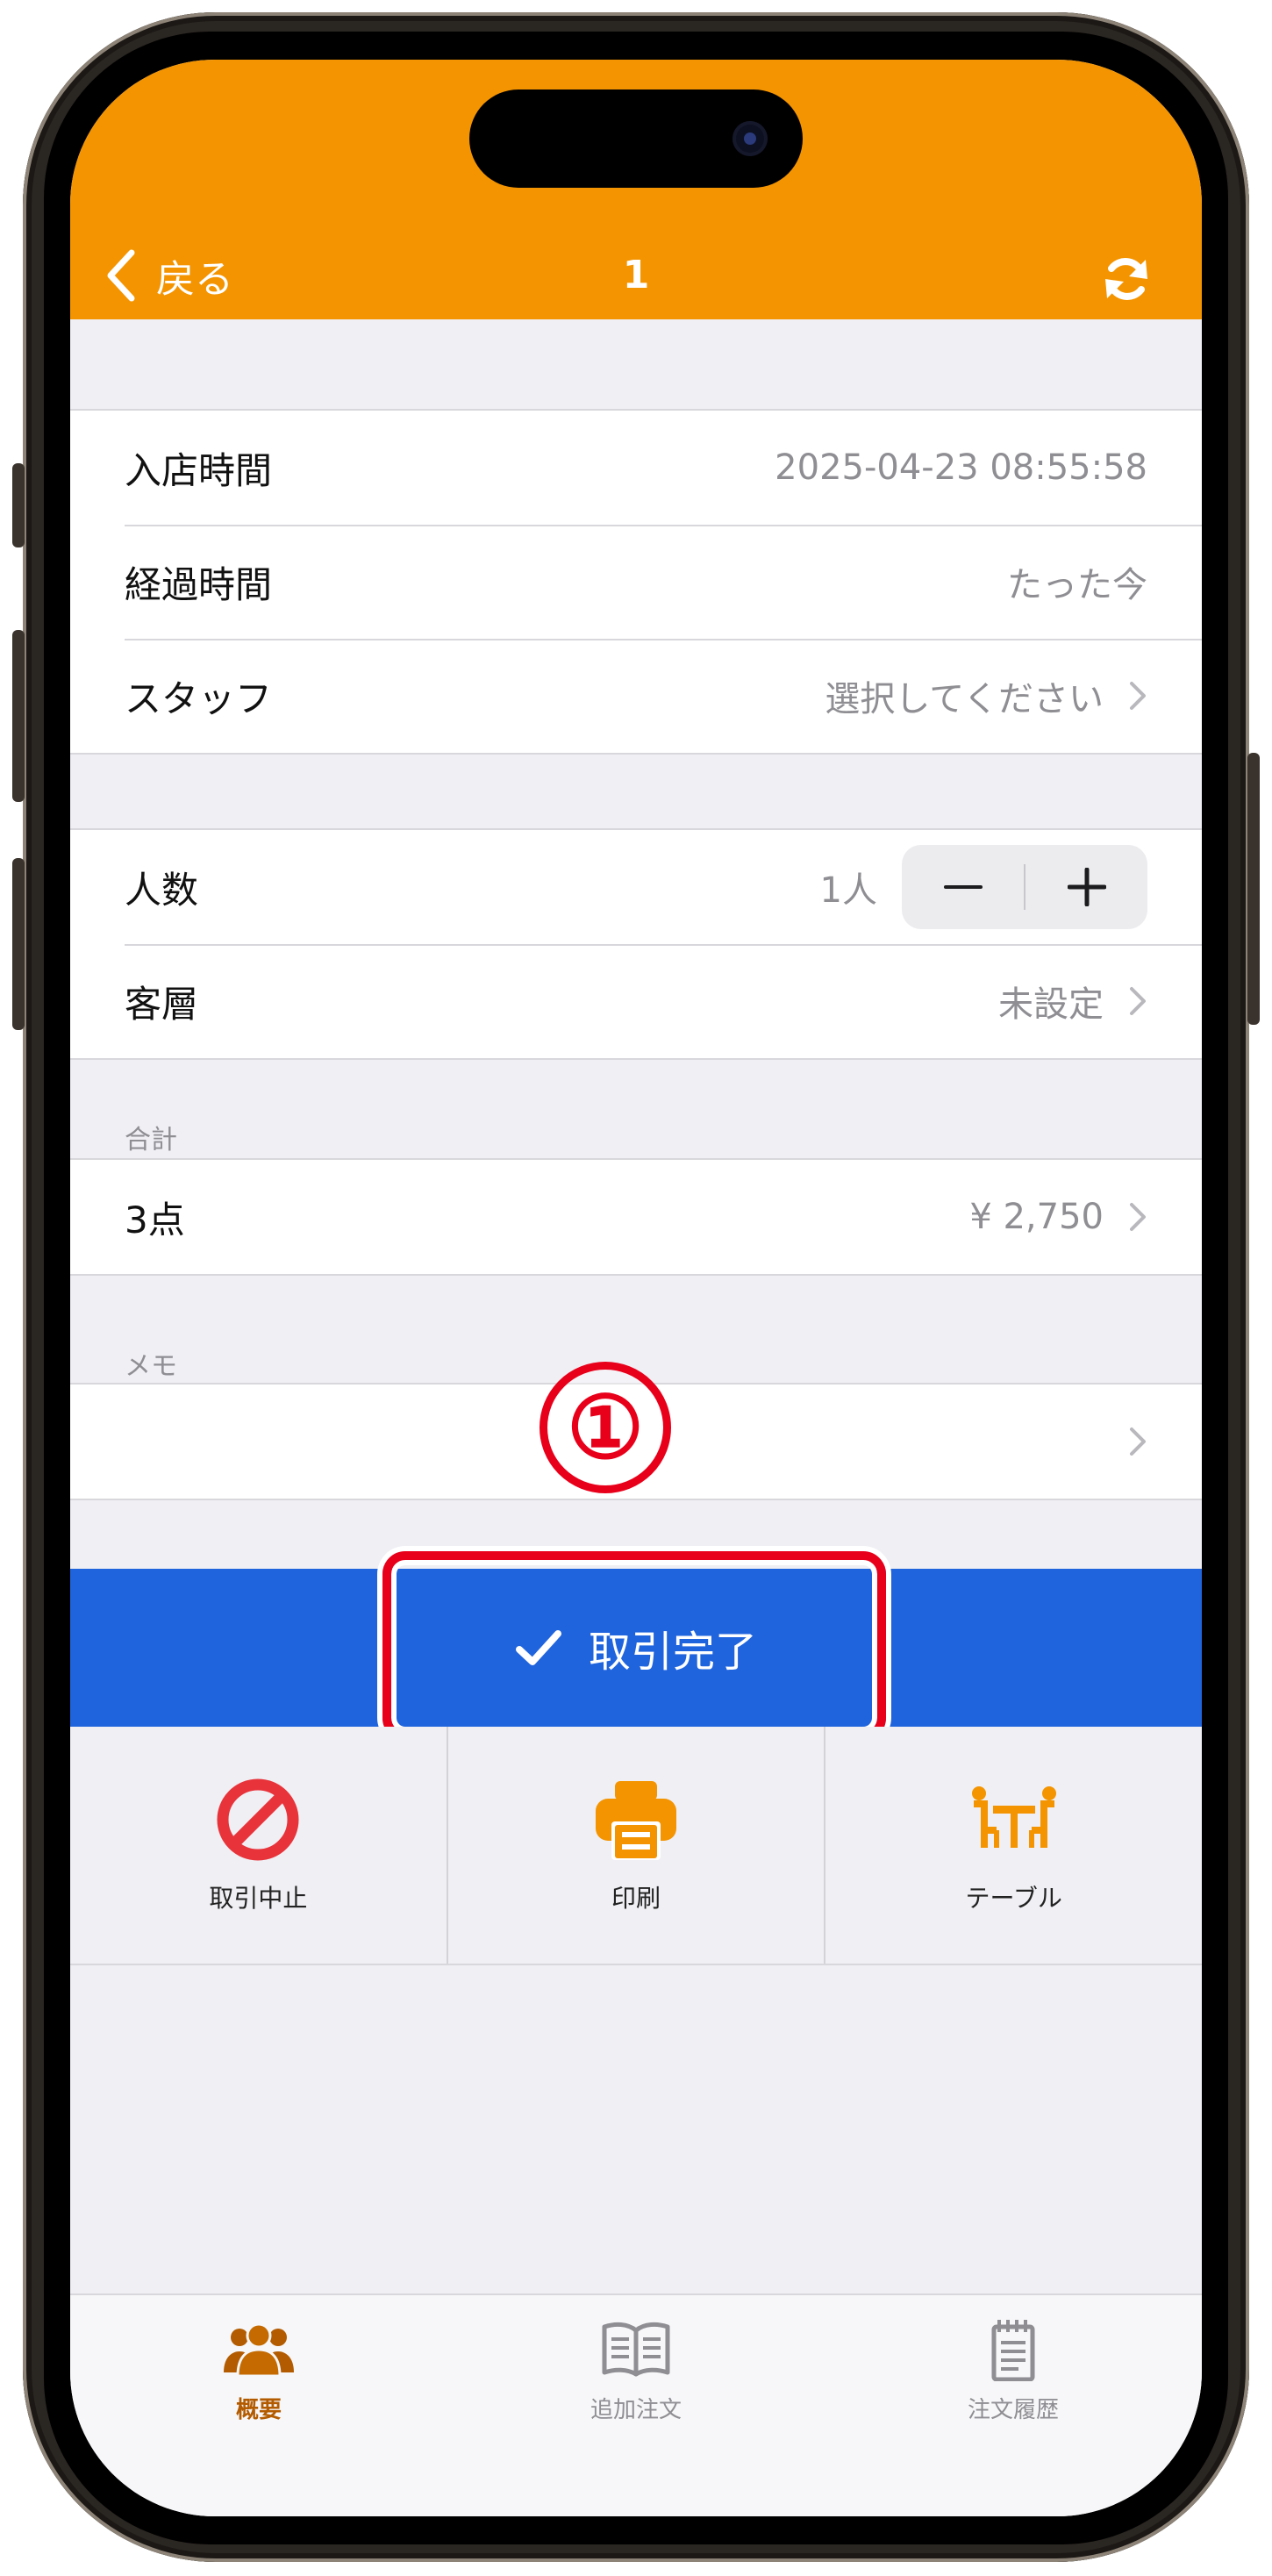 The image size is (1272, 2576). I want to click on decrement-button, so click(963, 887).